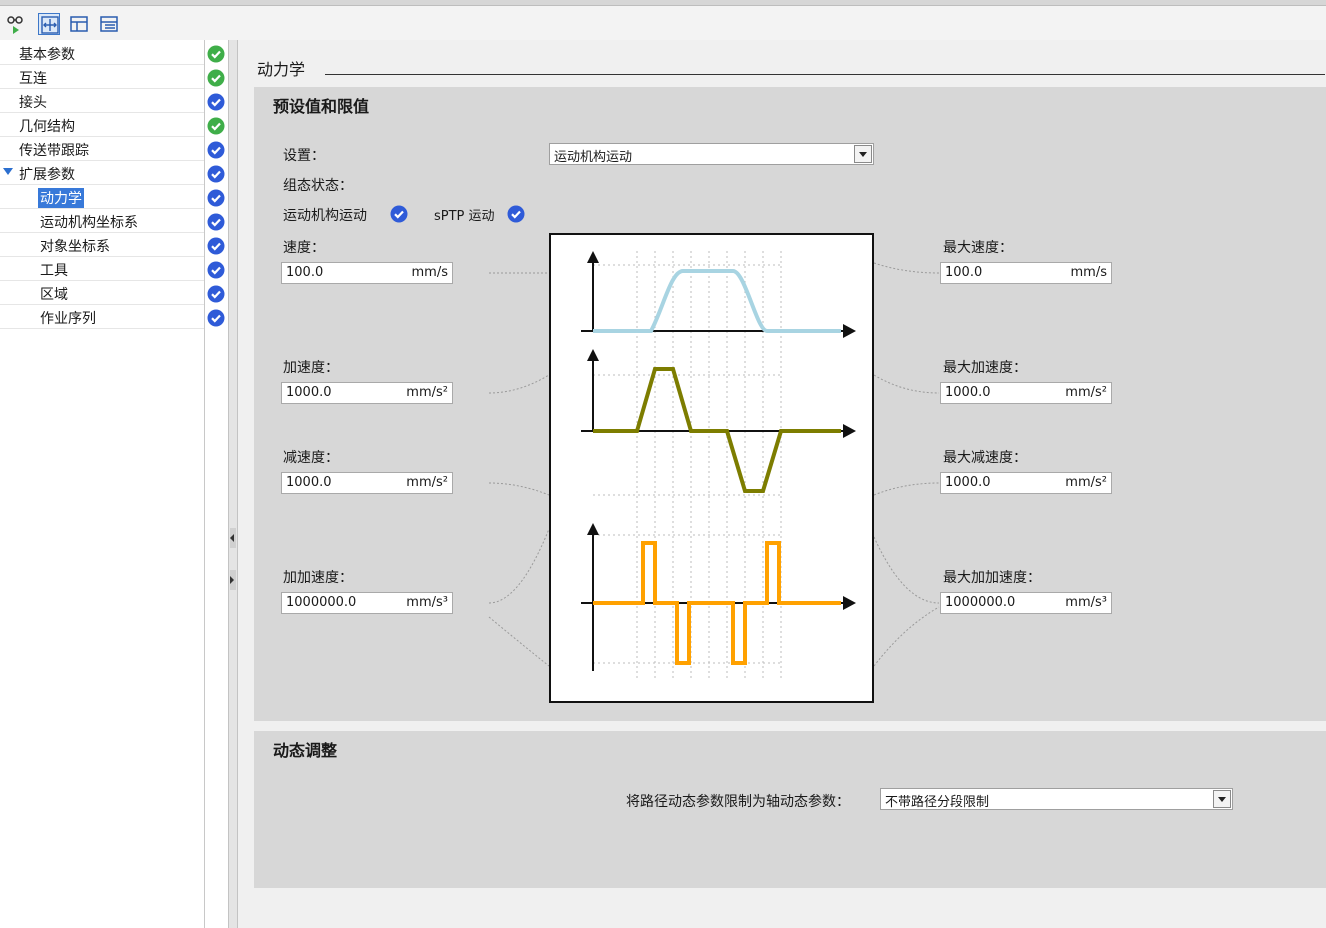  I want to click on tree-item-label: 工具, so click(54, 271).